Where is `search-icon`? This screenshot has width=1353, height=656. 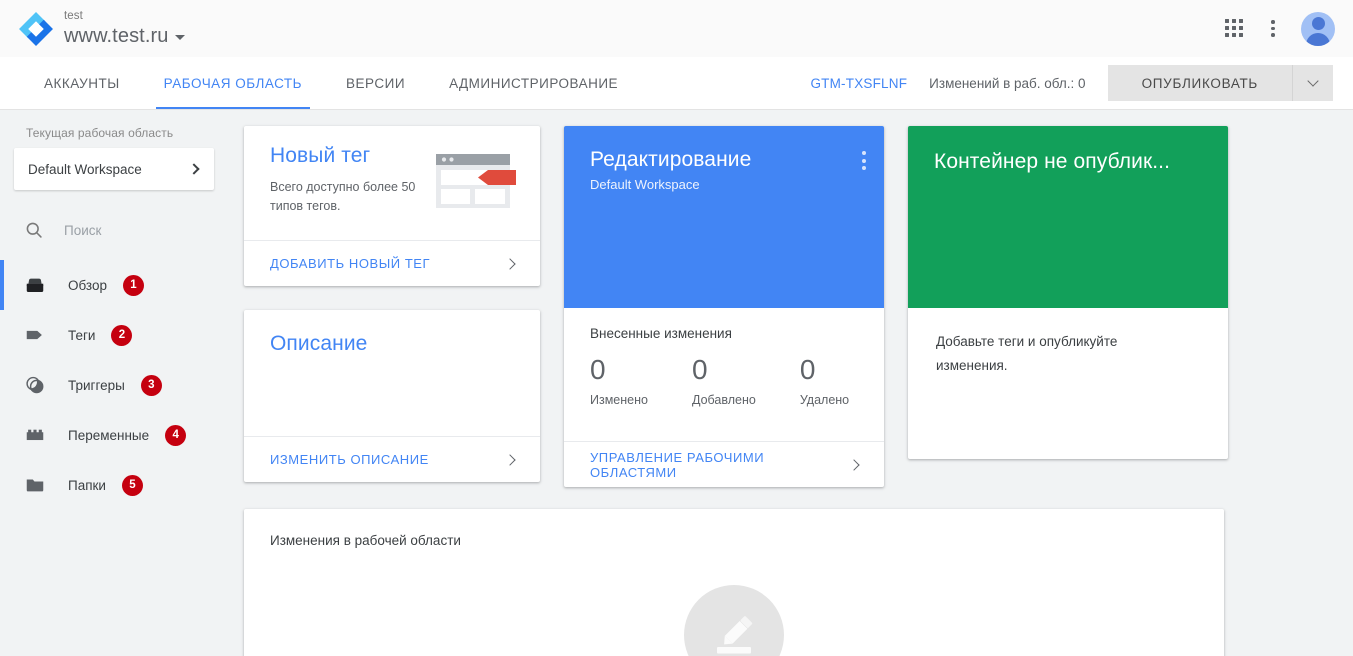 search-icon is located at coordinates (34, 230).